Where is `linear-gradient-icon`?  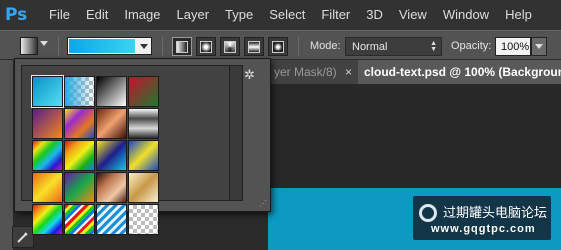 linear-gradient-icon is located at coordinates (182, 46).